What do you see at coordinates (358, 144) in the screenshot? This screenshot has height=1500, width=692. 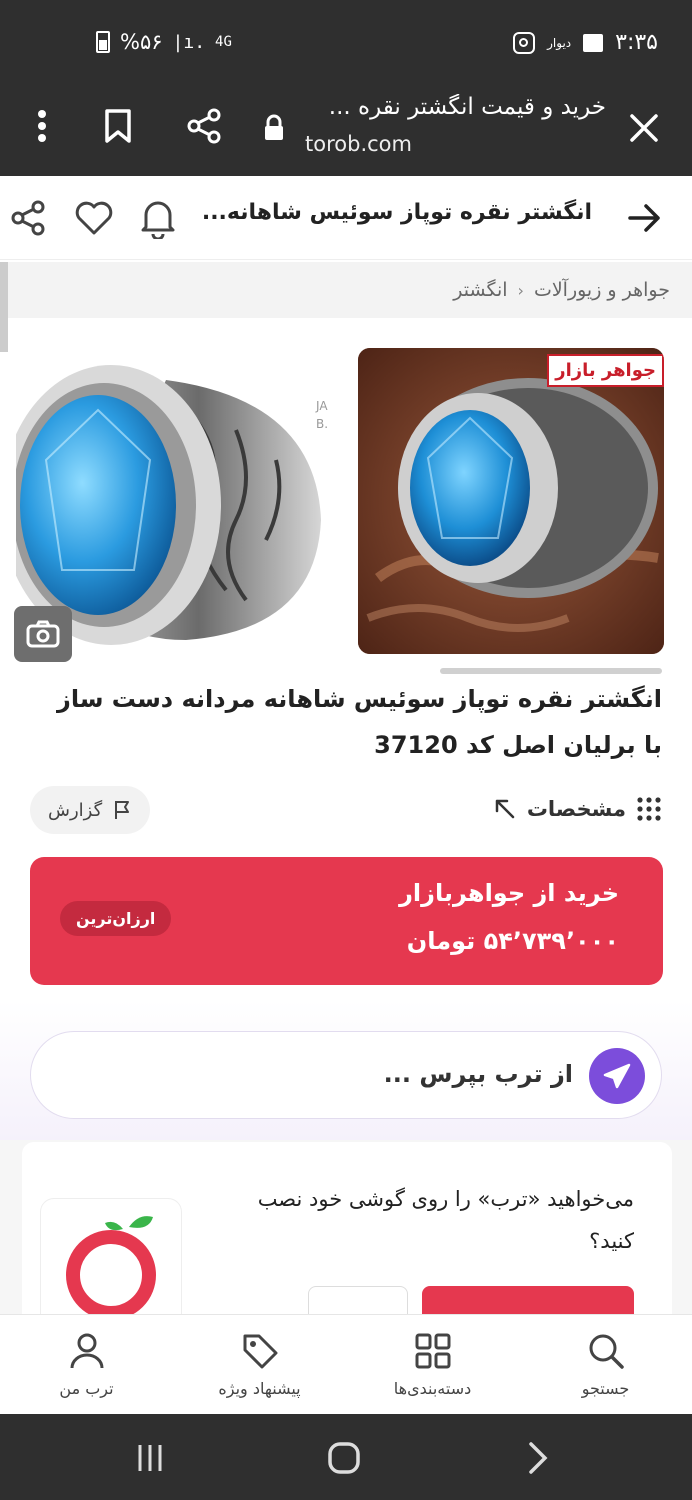 I see `browser-url: torob.com` at bounding box center [358, 144].